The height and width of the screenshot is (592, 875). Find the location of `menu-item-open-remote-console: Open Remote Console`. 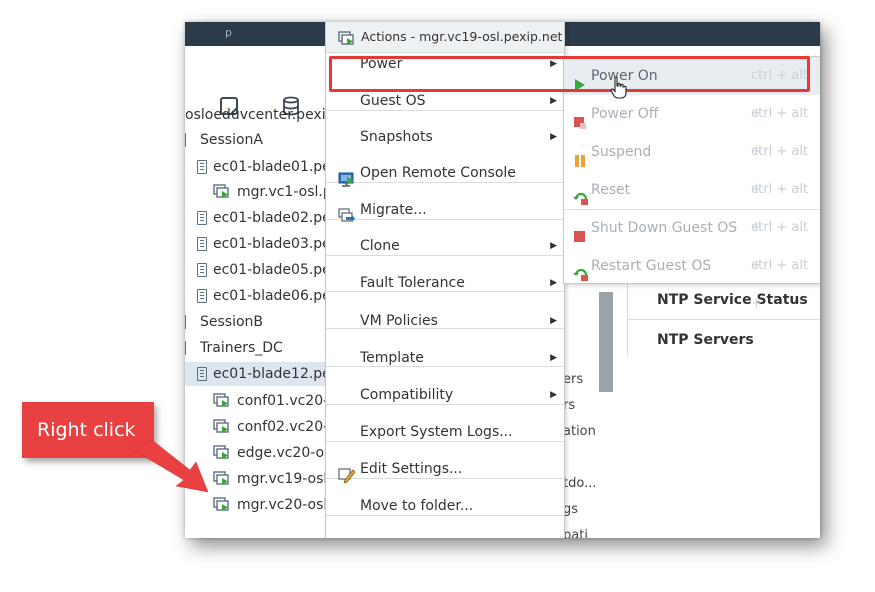

menu-item-open-remote-console: Open Remote Console is located at coordinates (445, 173).